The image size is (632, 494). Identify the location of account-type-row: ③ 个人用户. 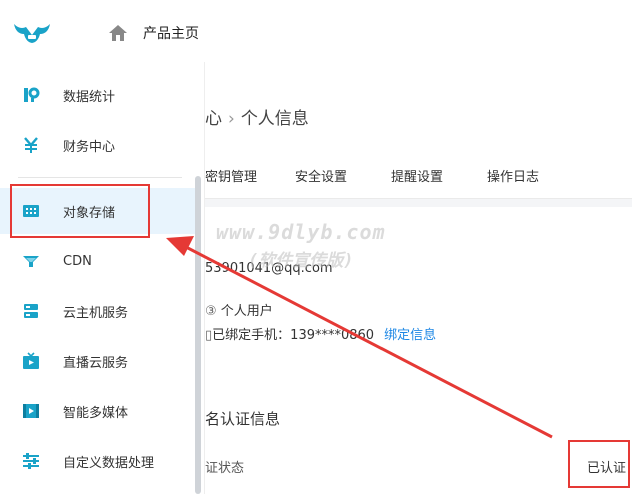
(239, 309).